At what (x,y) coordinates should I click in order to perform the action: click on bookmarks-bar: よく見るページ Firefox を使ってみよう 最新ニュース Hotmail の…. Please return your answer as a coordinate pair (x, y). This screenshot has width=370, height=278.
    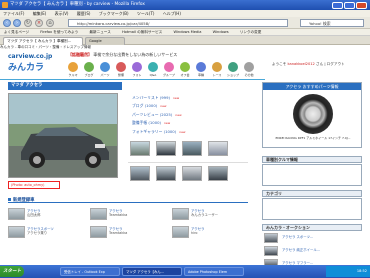
    Looking at the image, I should click on (185, 32).